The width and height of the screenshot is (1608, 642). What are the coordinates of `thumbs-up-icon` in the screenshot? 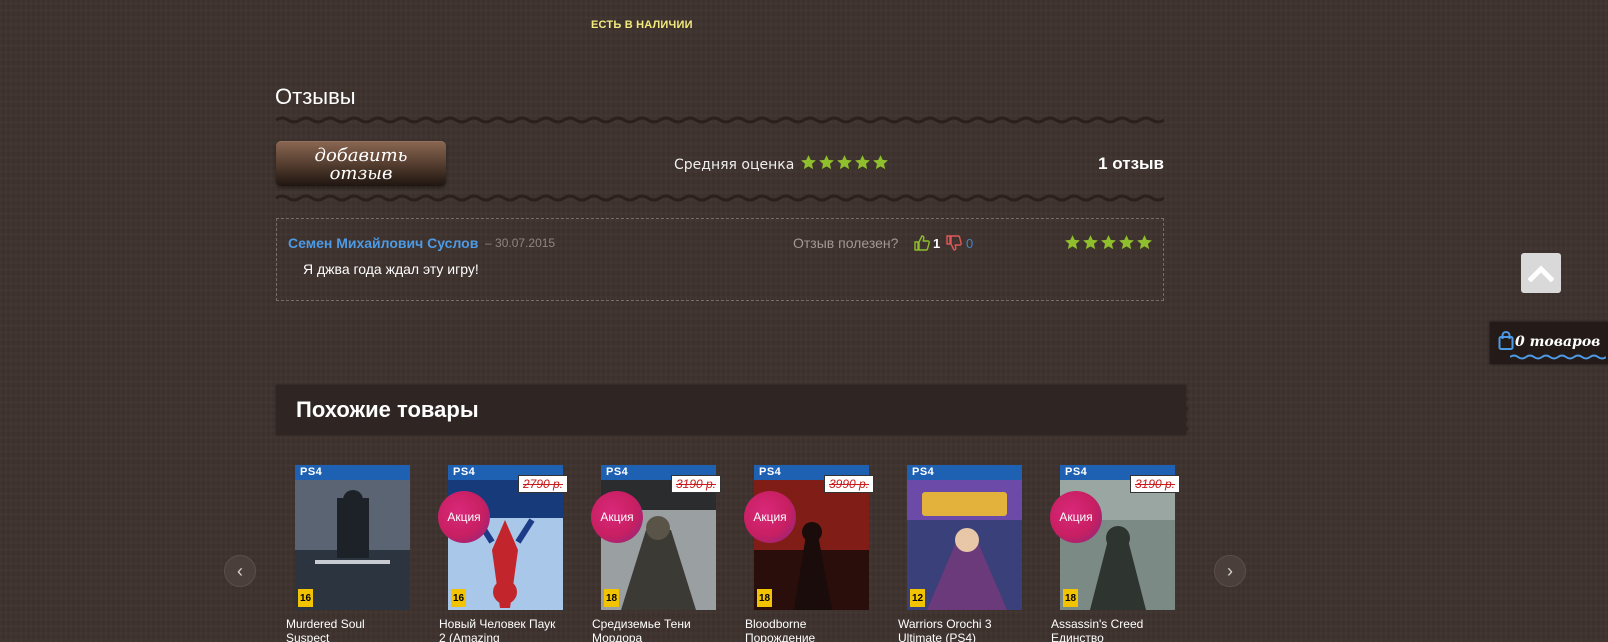 It's located at (922, 245).